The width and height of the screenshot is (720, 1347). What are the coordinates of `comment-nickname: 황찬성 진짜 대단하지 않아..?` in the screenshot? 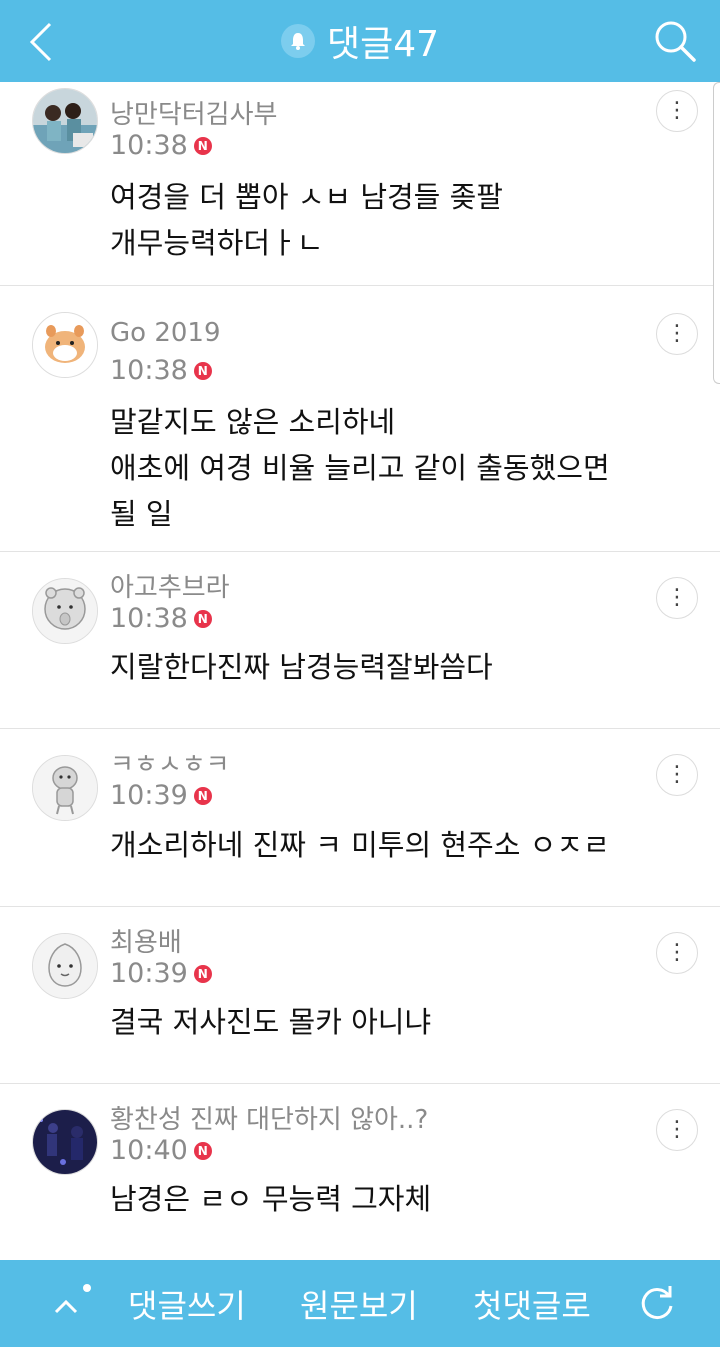 It's located at (269, 1120).